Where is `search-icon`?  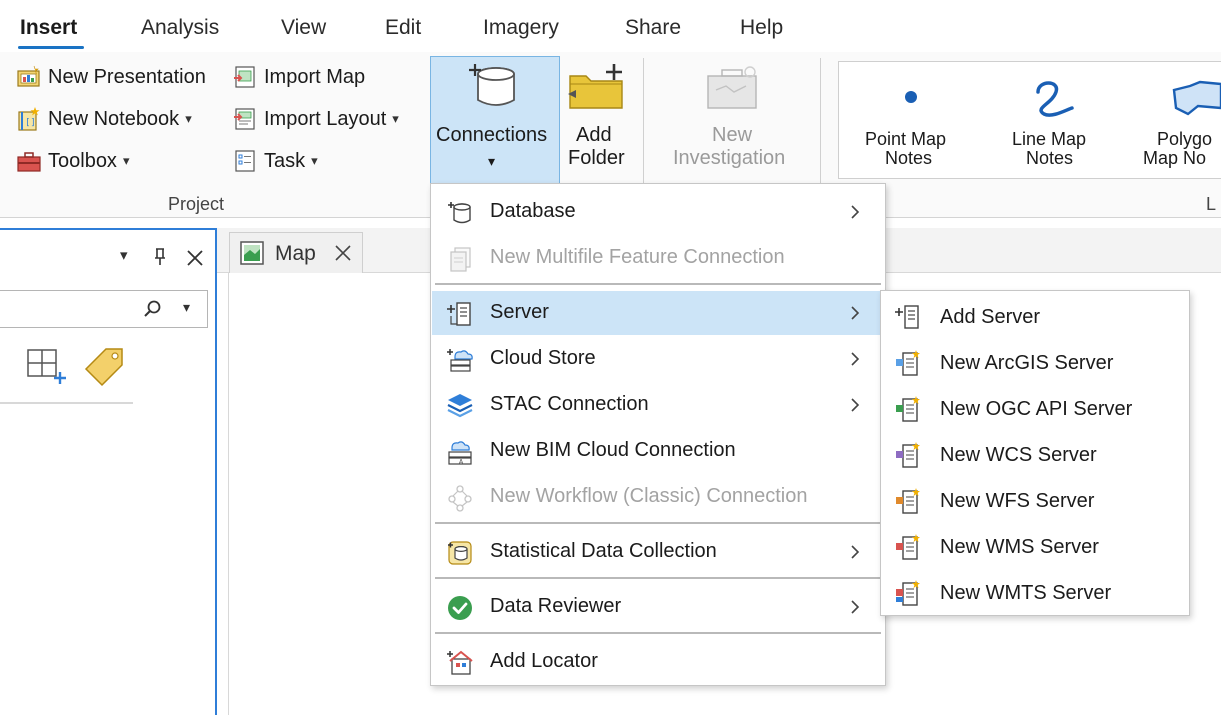 search-icon is located at coordinates (153, 309).